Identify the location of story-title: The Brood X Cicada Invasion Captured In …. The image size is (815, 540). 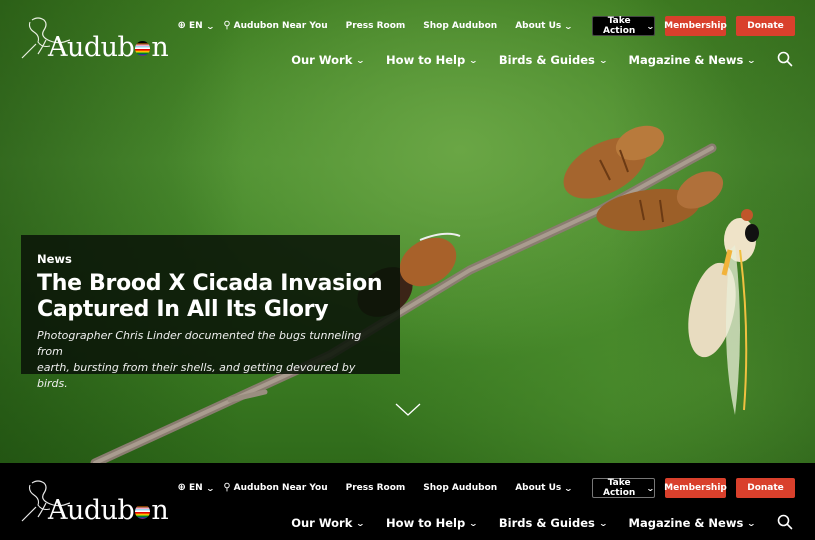
(210, 297).